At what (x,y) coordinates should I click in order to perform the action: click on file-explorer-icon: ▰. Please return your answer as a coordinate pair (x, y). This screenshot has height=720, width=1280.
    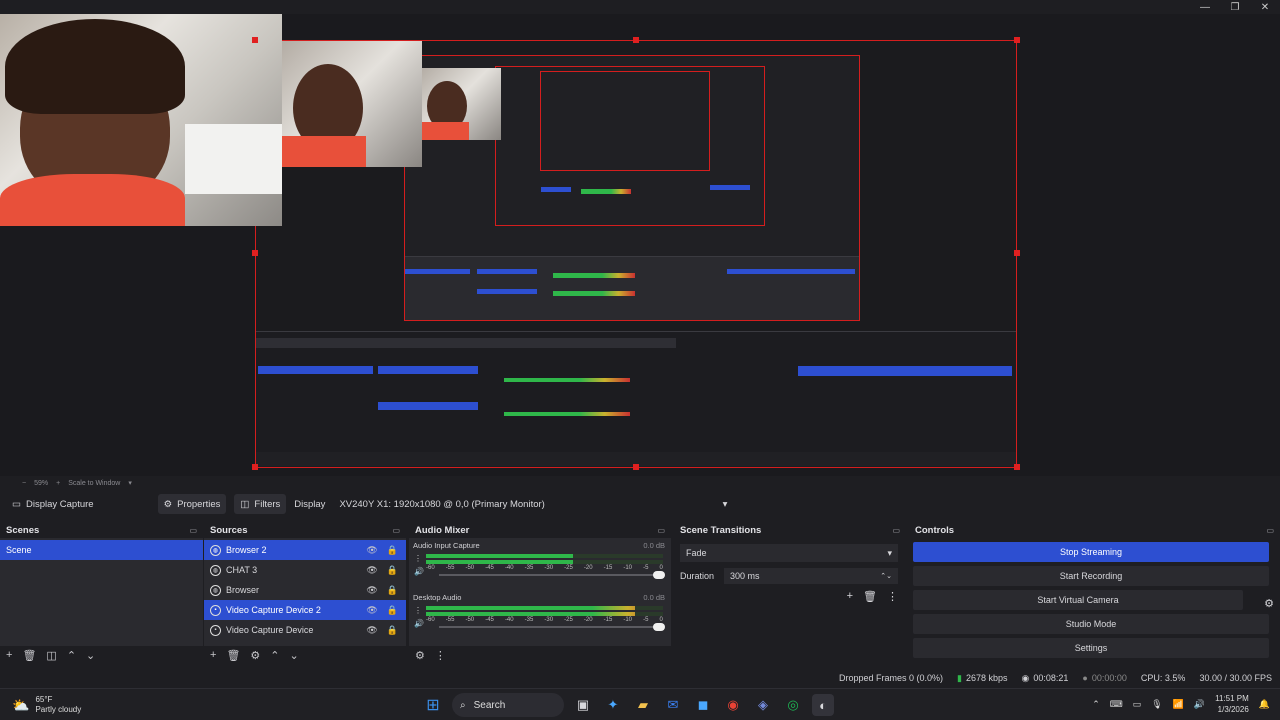
    Looking at the image, I should click on (643, 705).